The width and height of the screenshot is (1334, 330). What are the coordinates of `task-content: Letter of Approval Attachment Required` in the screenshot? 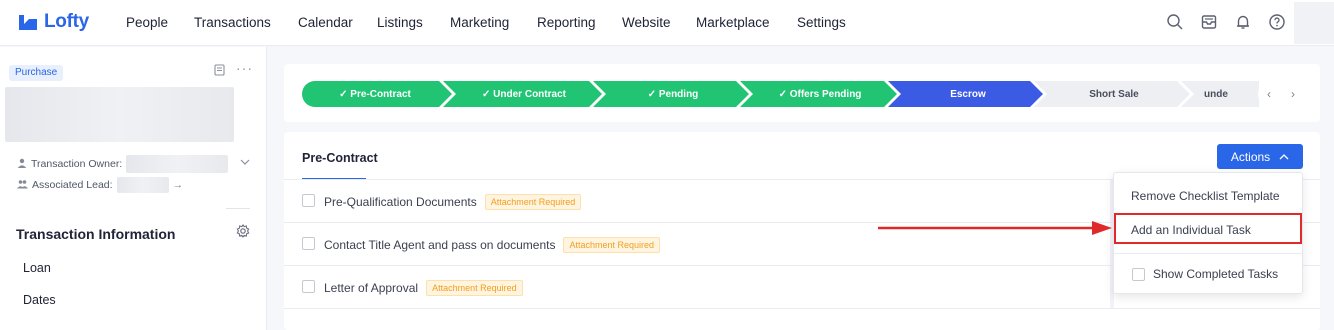 It's located at (423, 288).